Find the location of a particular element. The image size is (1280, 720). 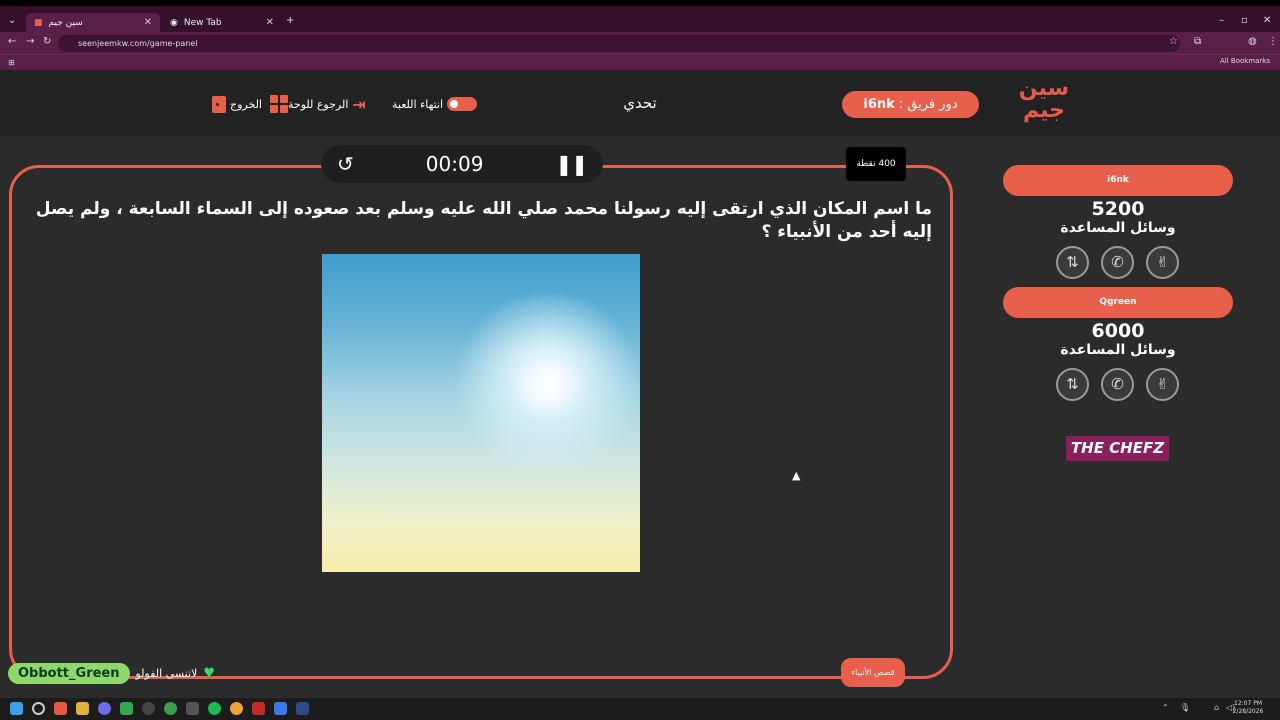

board-grid-icon-wrap is located at coordinates (279, 104).